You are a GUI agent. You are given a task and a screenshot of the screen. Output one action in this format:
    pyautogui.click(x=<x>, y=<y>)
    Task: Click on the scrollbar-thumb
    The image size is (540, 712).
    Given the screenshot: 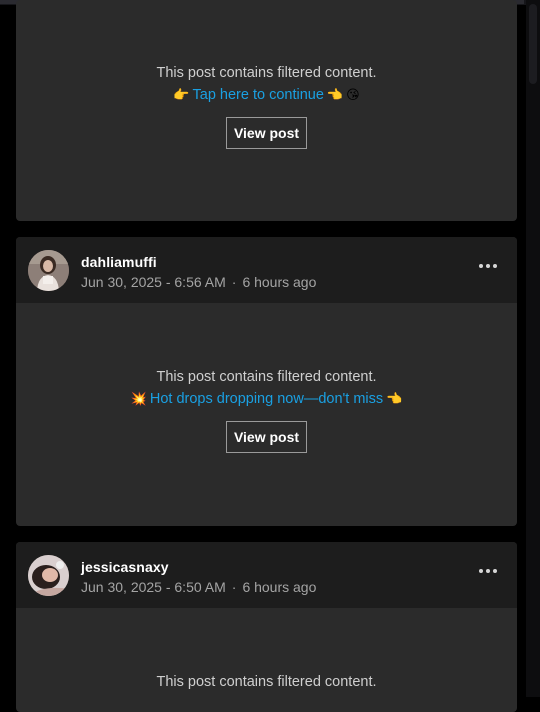 What is the action you would take?
    pyautogui.click(x=533, y=44)
    